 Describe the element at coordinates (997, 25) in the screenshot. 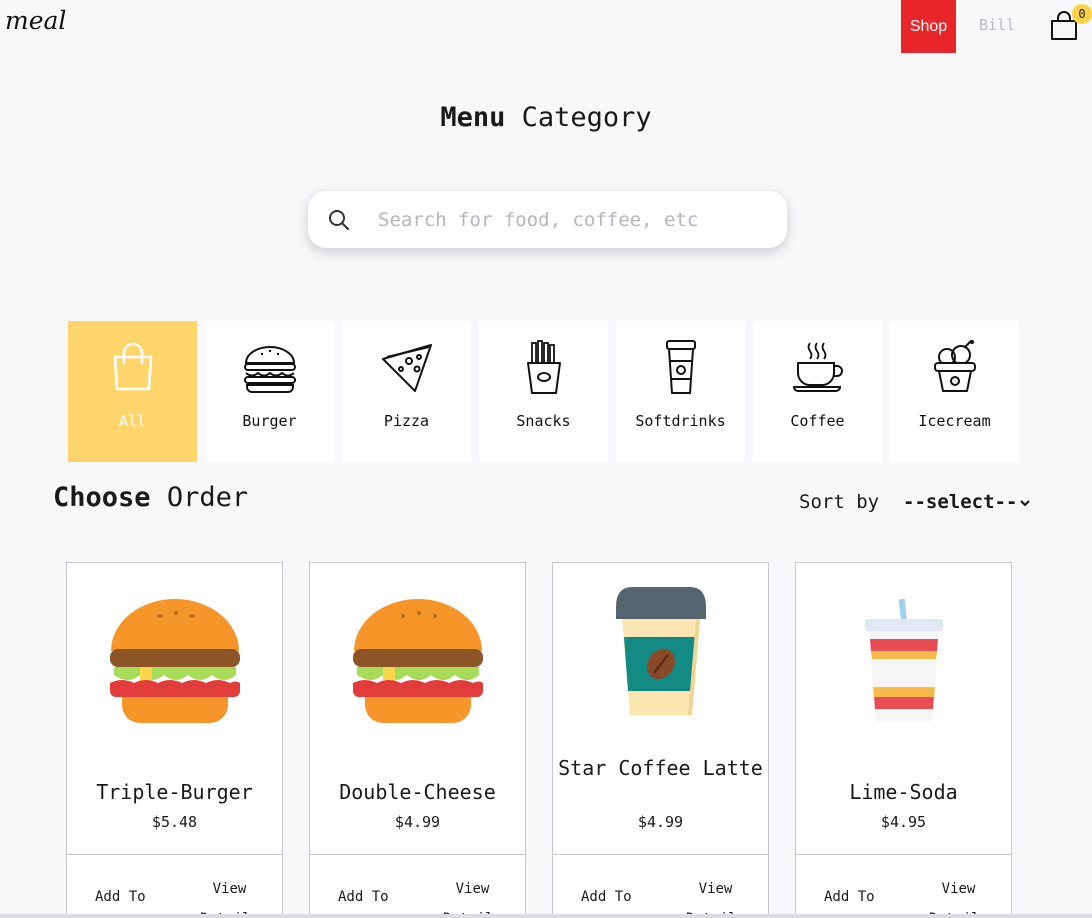

I see `nav-bill-link: Bill` at that location.